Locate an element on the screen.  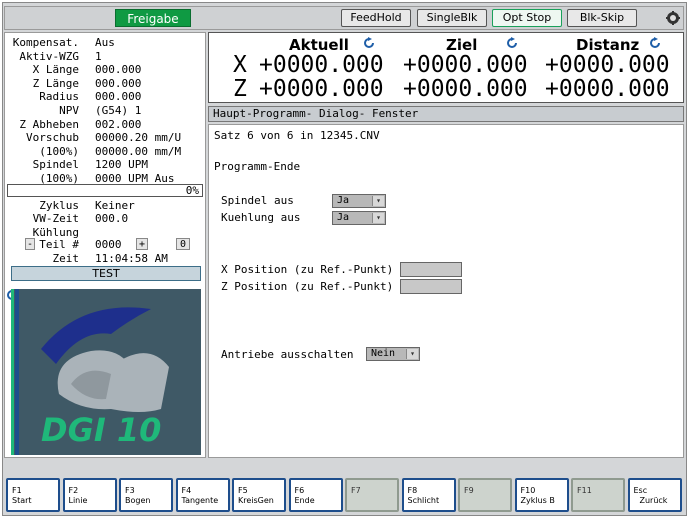
status-row: (100%) 00000.00 mm/M is located at coordinates (105, 151).